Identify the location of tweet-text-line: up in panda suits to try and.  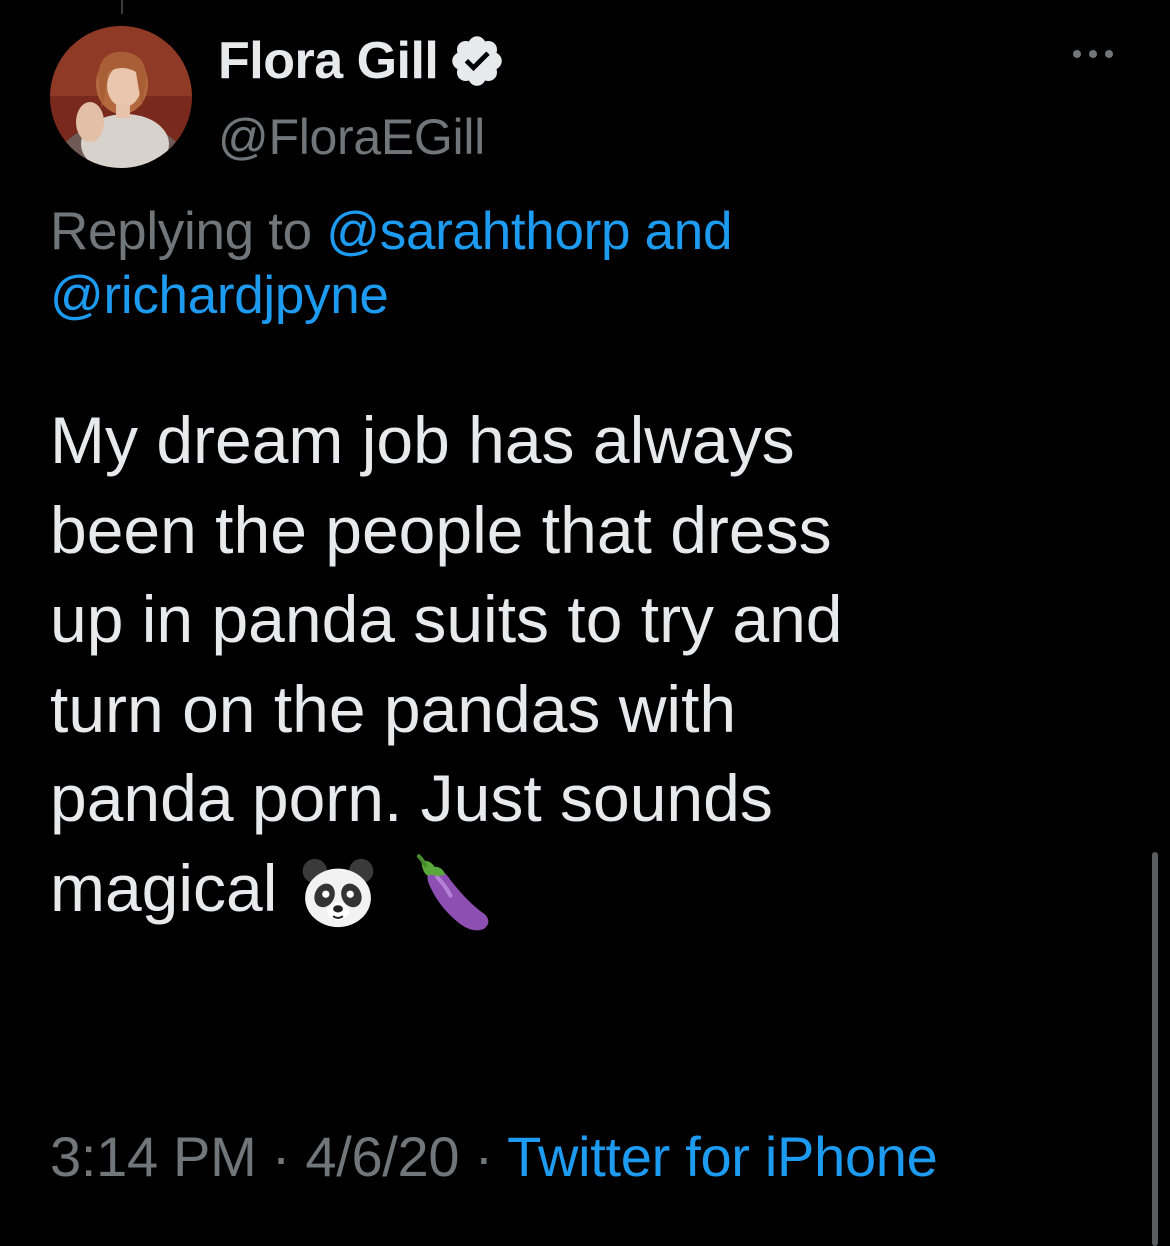
(446, 619).